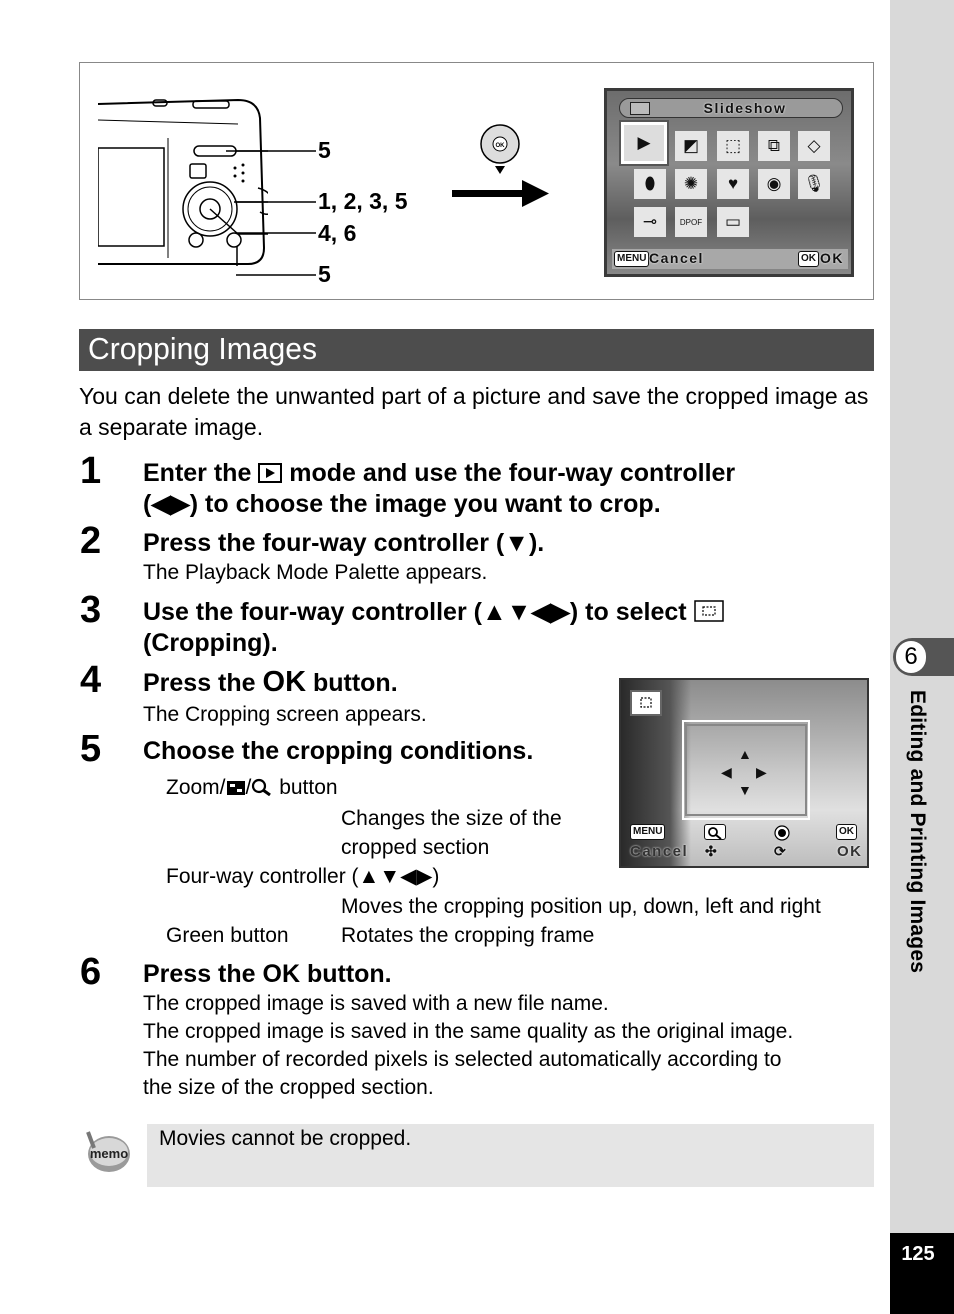 The height and width of the screenshot is (1314, 954). Describe the element at coordinates (814, 146) in the screenshot. I see `rotate-icon: ◇` at that location.